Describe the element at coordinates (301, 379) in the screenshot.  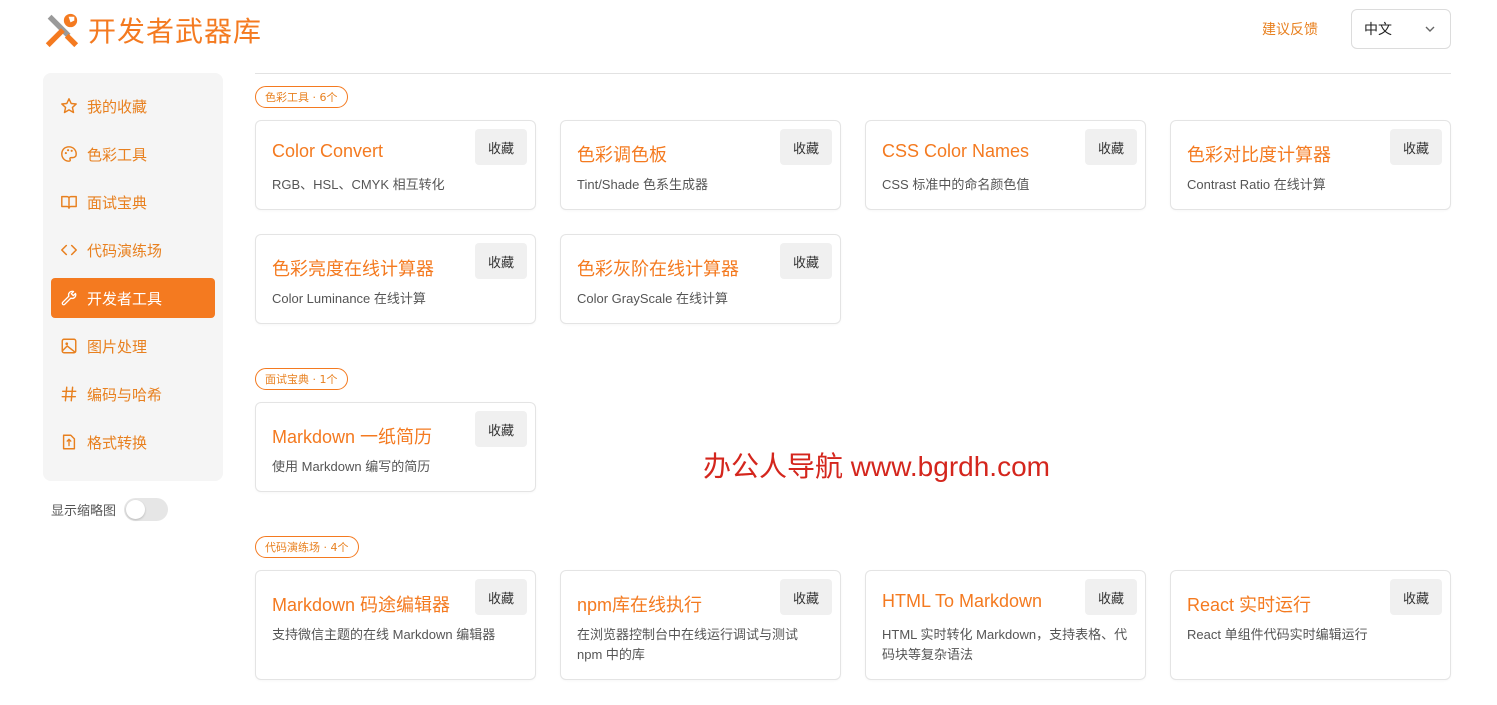
I see `section-badge-interview: 面试宝典 · 1个` at that location.